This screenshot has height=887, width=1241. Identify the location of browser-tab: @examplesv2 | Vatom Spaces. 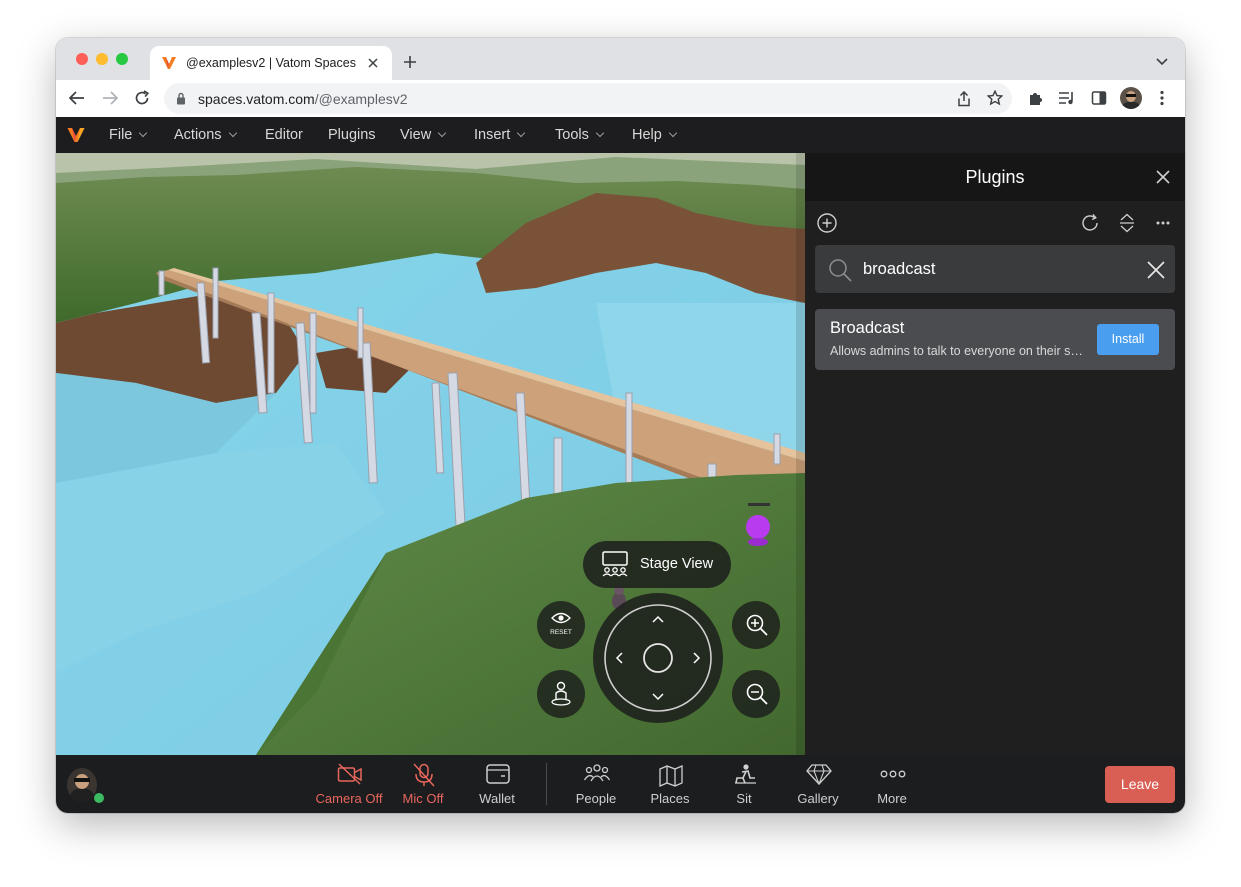
(271, 63).